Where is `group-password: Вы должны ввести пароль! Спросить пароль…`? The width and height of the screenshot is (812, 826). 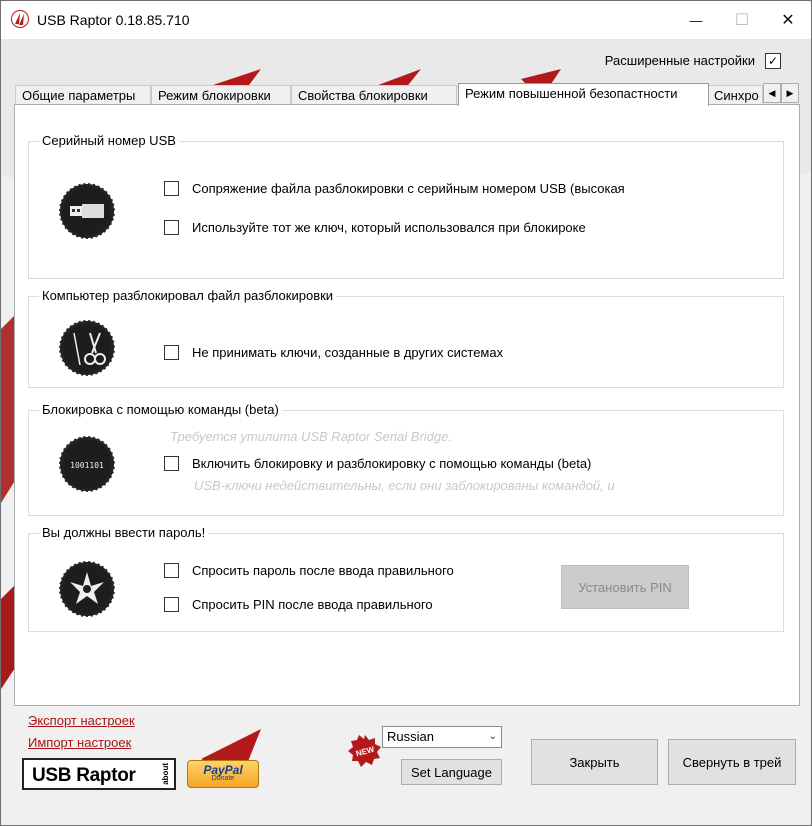 group-password: Вы должны ввести пароль! Спросить пароль… is located at coordinates (406, 578).